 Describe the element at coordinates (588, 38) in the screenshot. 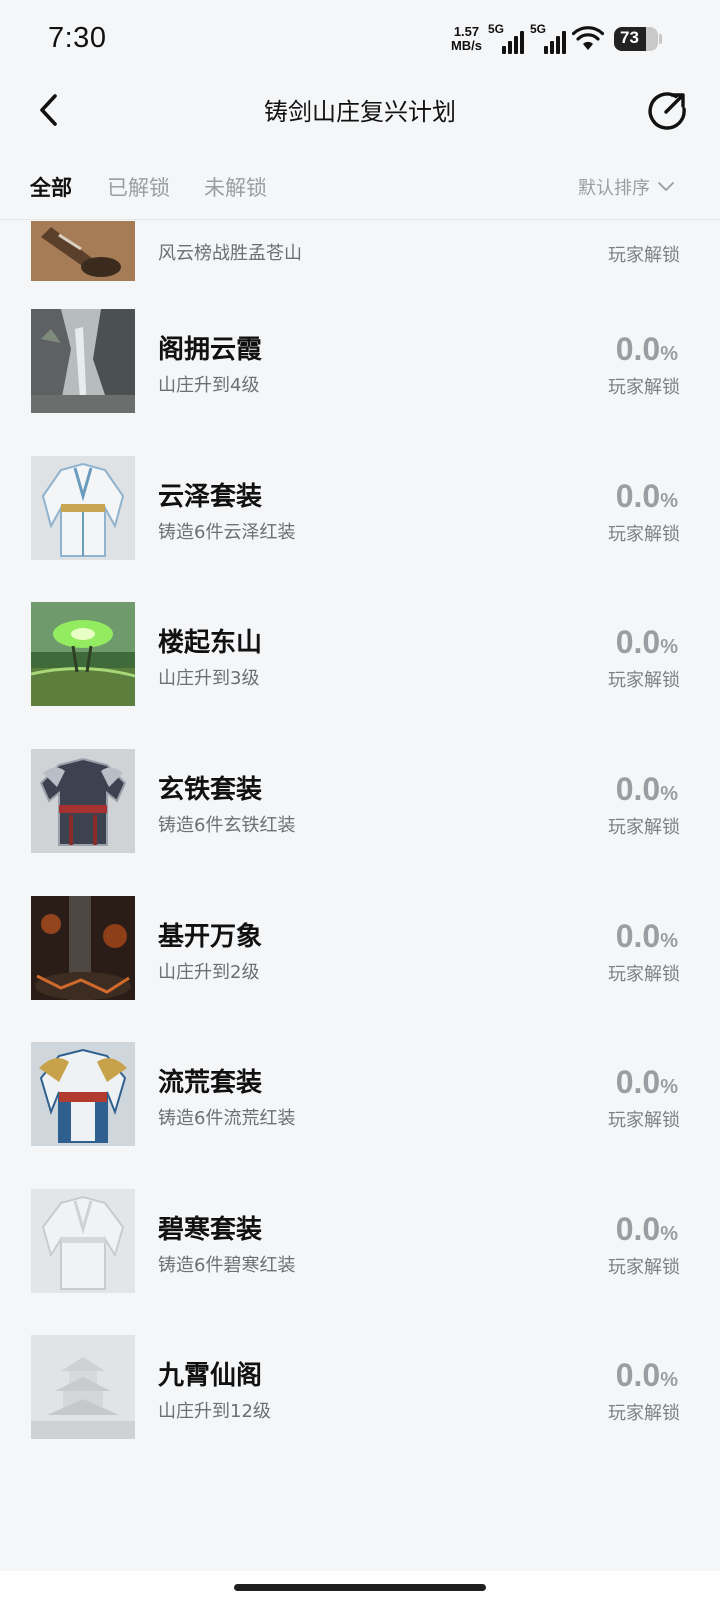

I see `wifi-icon` at that location.